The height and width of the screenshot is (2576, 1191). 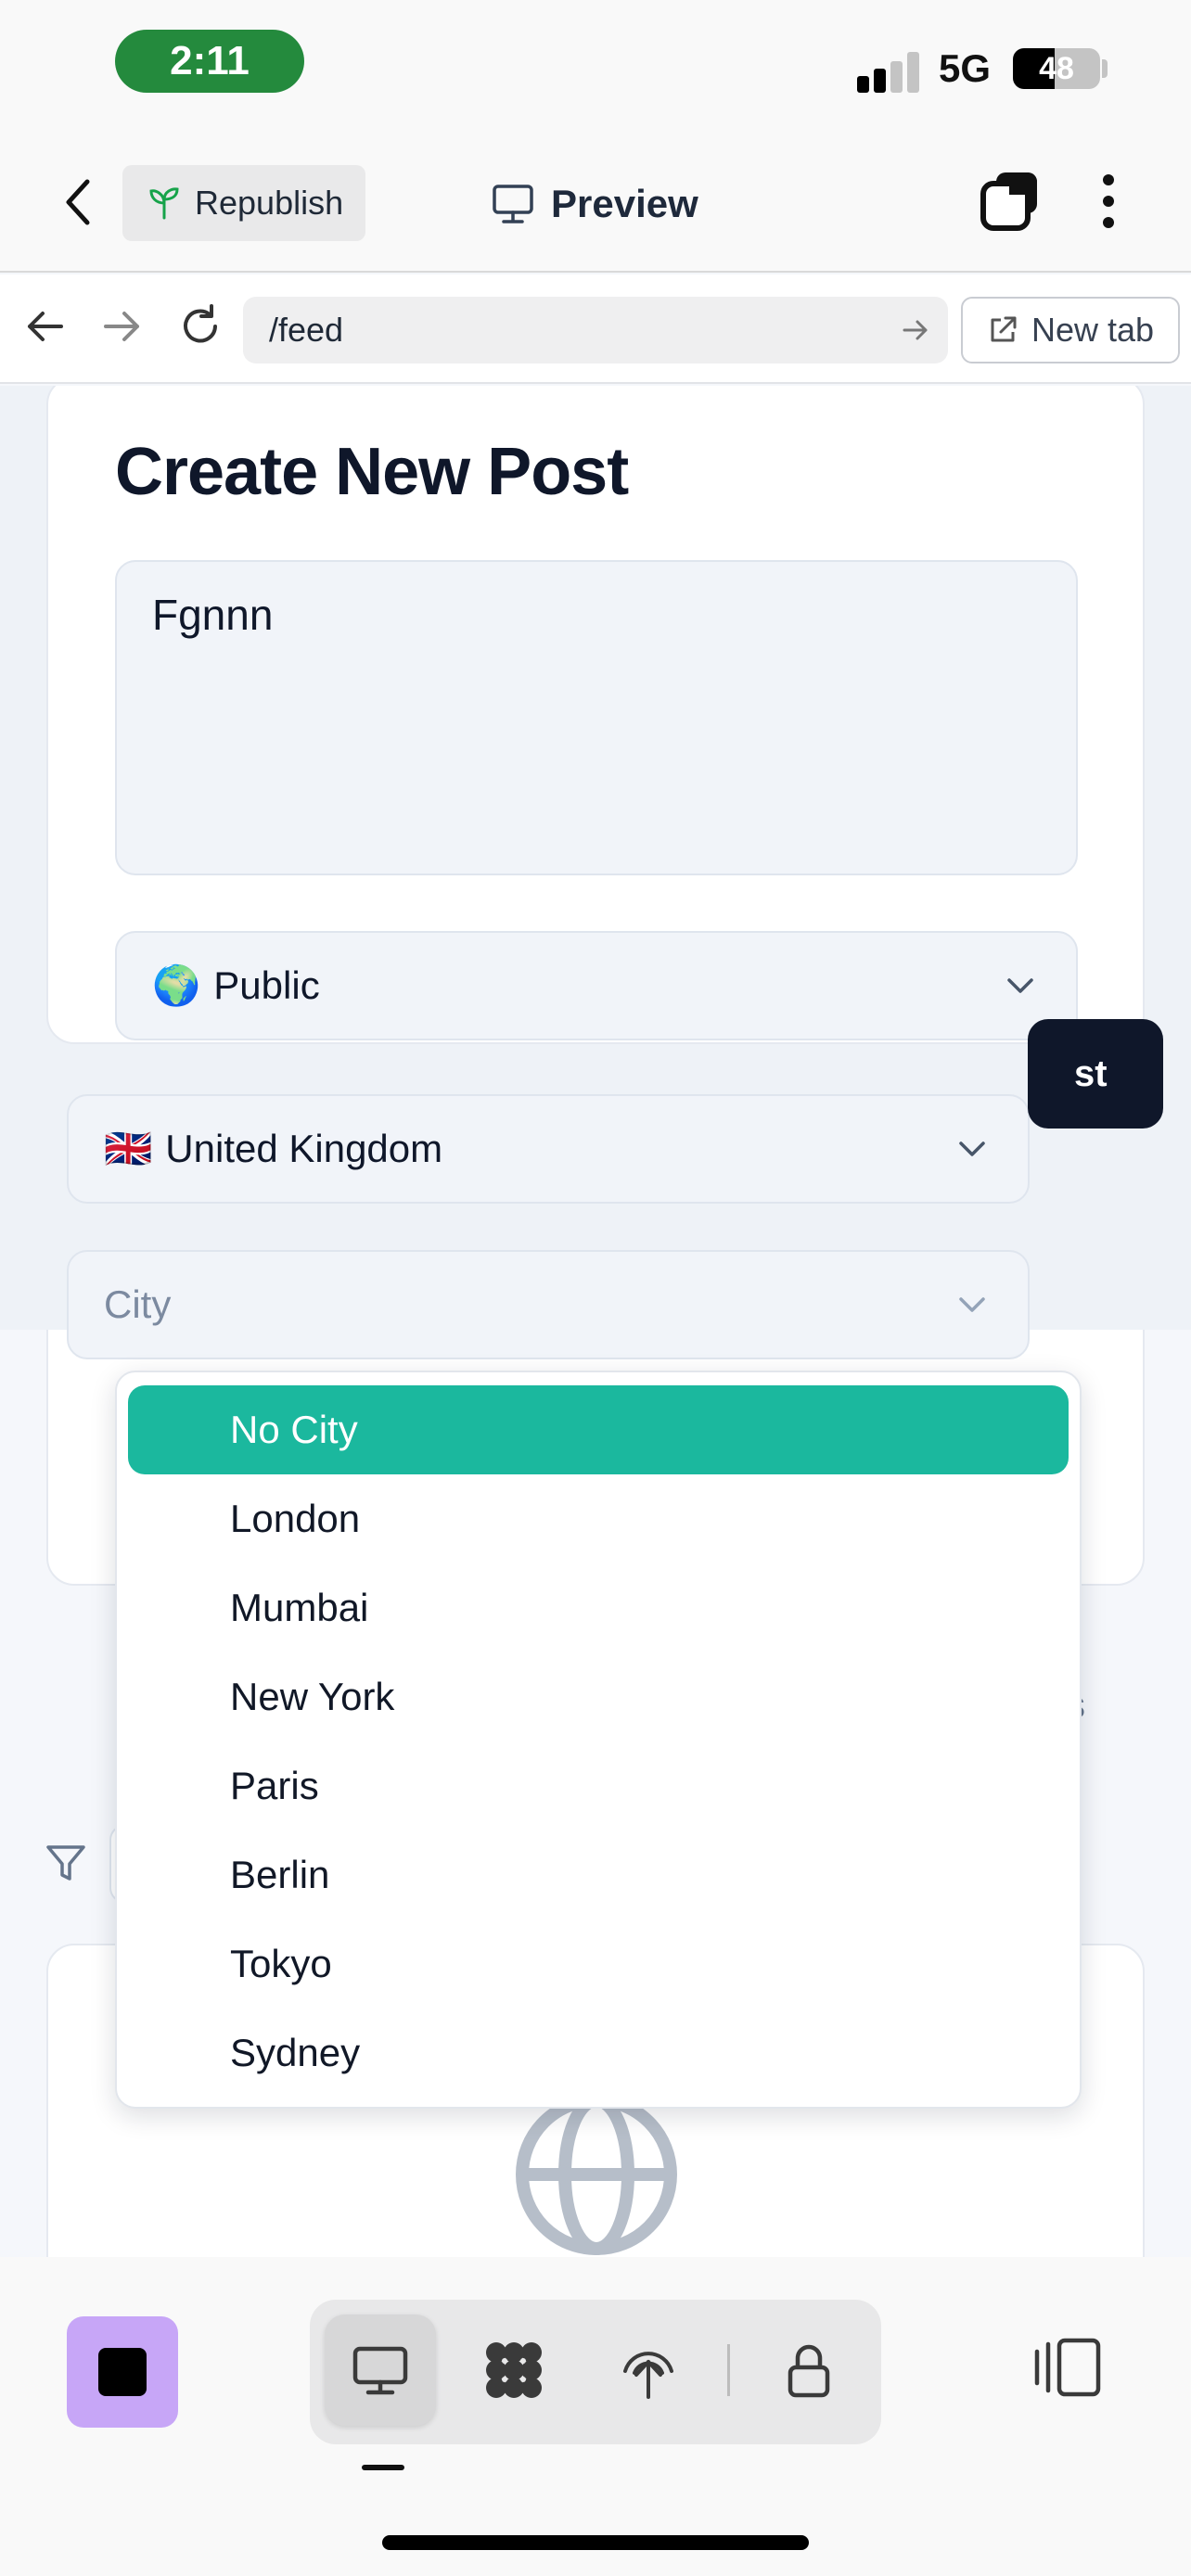 I want to click on country-select: 🇬🇧 United Kingdom, so click(x=548, y=1149).